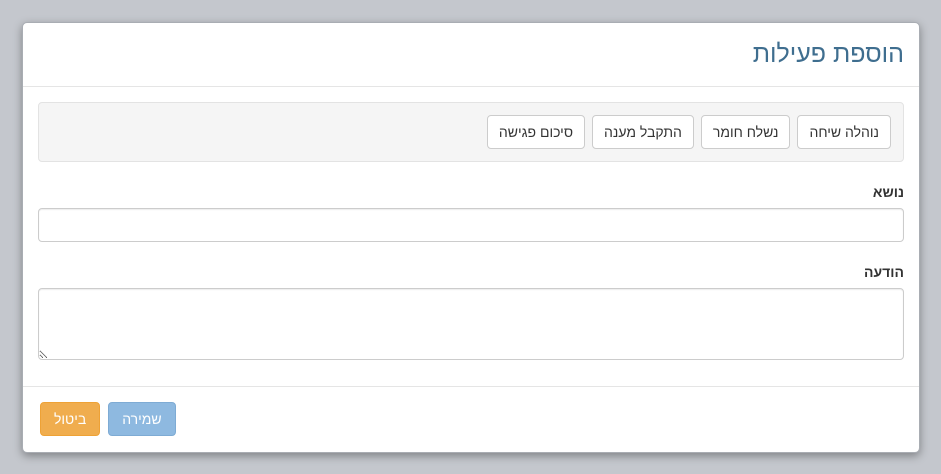 This screenshot has height=474, width=941. Describe the element at coordinates (745, 132) in the screenshot. I see `quick-action-material-sent-button: נשלח חומר` at that location.